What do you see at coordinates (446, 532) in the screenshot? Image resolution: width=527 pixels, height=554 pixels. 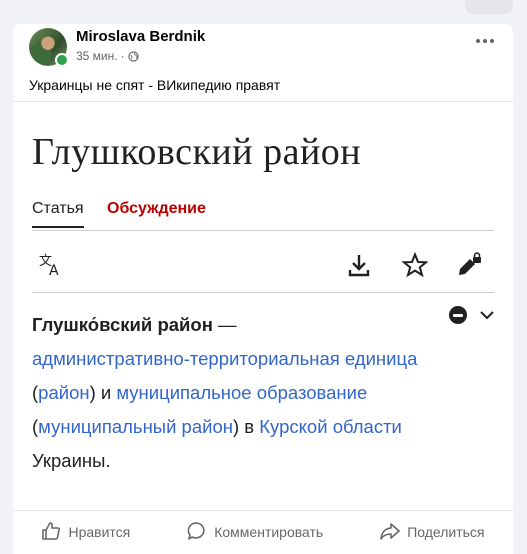 I see `share-label: Поделиться` at bounding box center [446, 532].